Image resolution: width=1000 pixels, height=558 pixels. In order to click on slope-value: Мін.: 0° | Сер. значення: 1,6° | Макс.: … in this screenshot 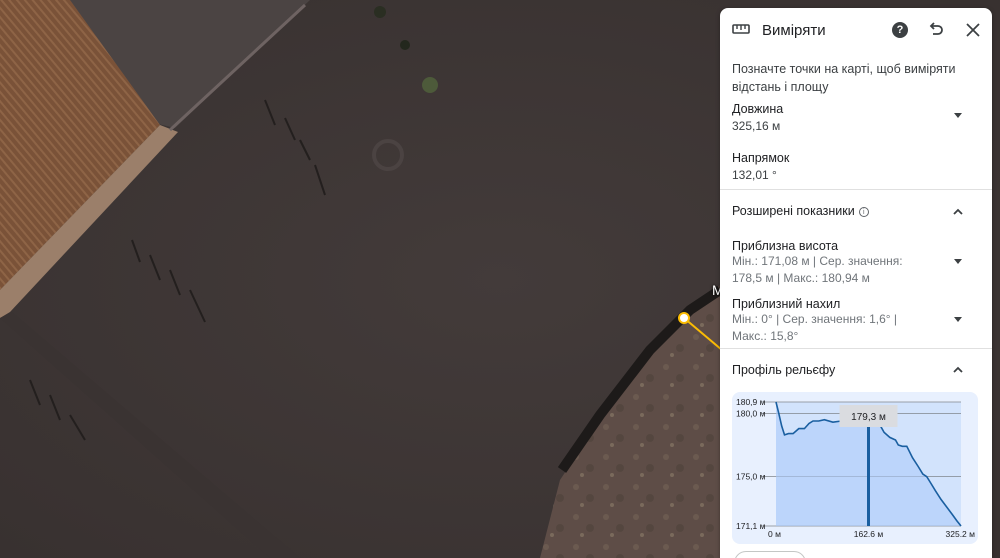, I will do `click(815, 327)`.